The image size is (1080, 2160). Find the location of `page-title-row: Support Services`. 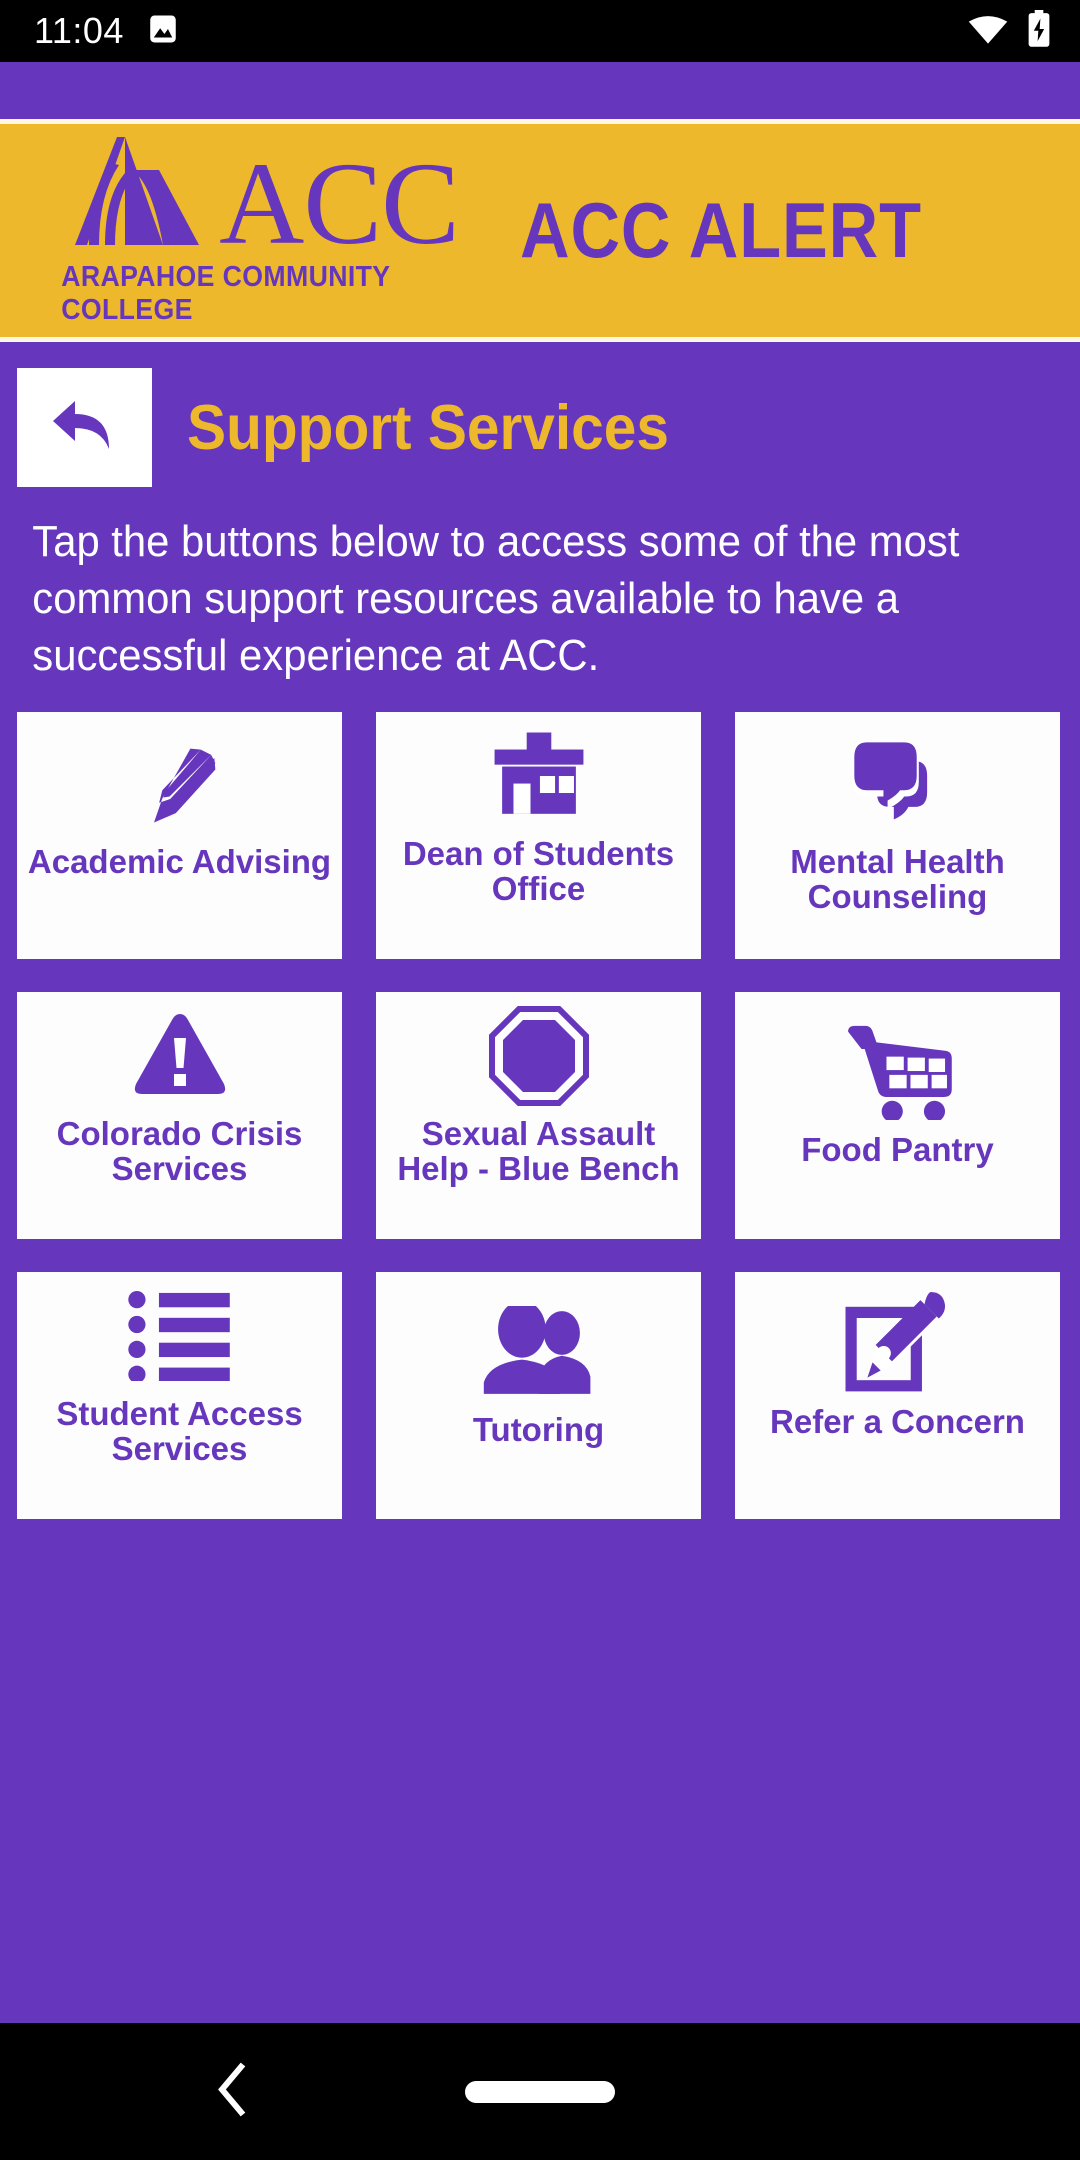

page-title-row: Support Services is located at coordinates (540, 427).